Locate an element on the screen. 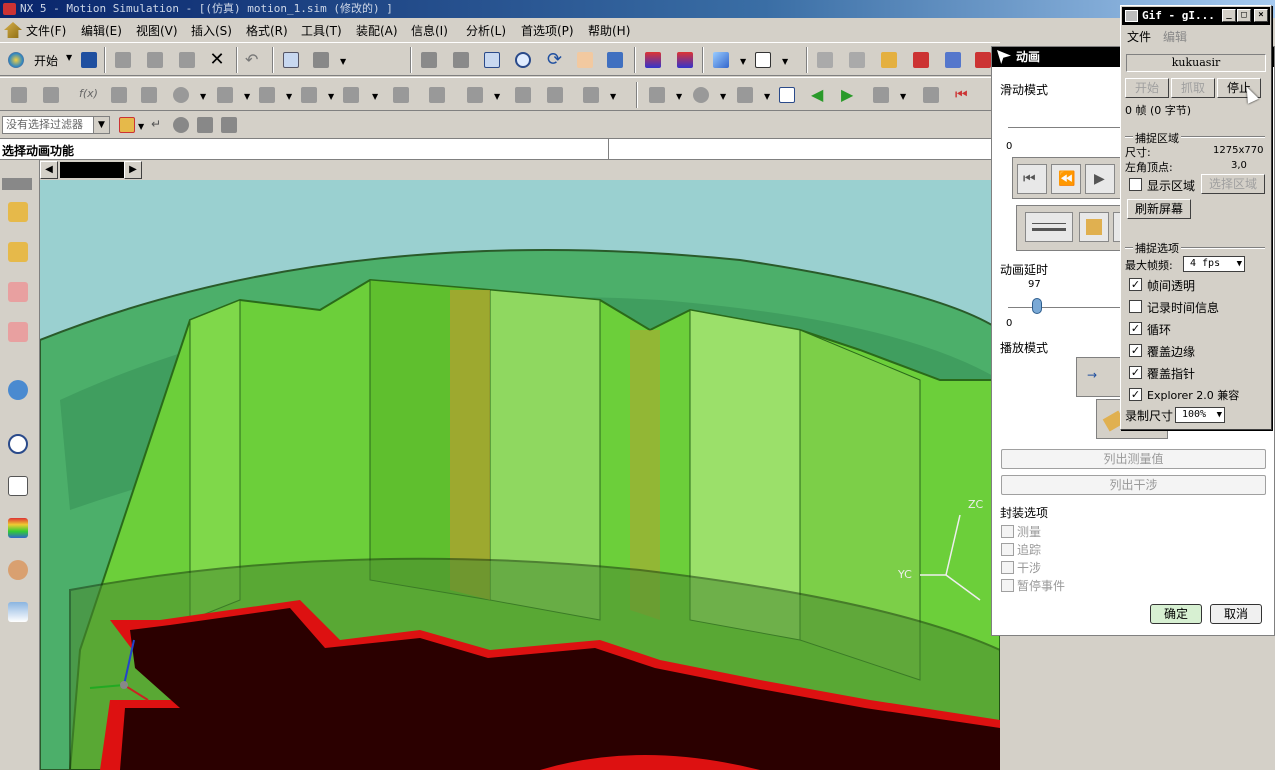  interference-checkbox: 干涉 is located at coordinates (1021, 567).